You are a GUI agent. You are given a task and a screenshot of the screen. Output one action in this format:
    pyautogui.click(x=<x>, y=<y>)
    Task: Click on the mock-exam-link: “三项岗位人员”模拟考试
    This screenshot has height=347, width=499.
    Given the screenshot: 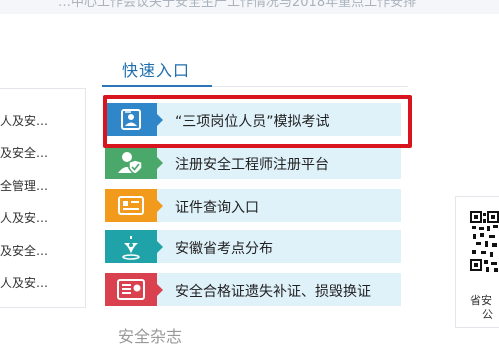 What is the action you would take?
    pyautogui.click(x=253, y=119)
    